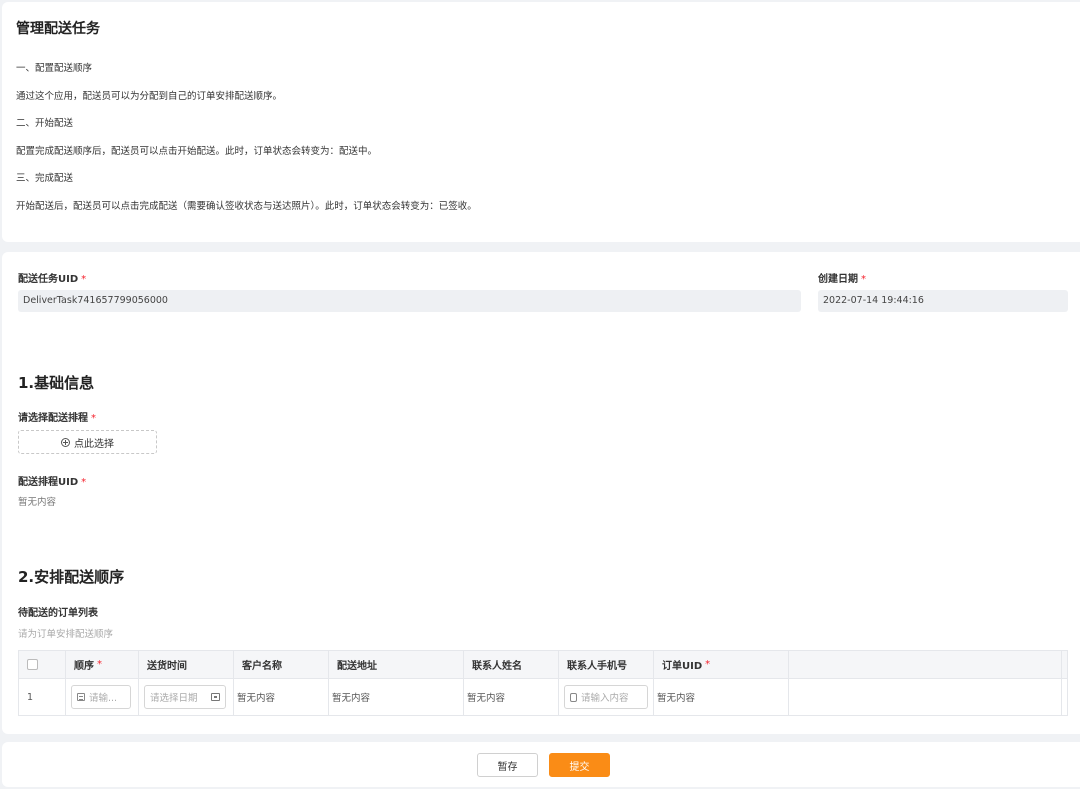 The image size is (1080, 789). What do you see at coordinates (87, 442) in the screenshot?
I see `select-schedule-button: 点此选择` at bounding box center [87, 442].